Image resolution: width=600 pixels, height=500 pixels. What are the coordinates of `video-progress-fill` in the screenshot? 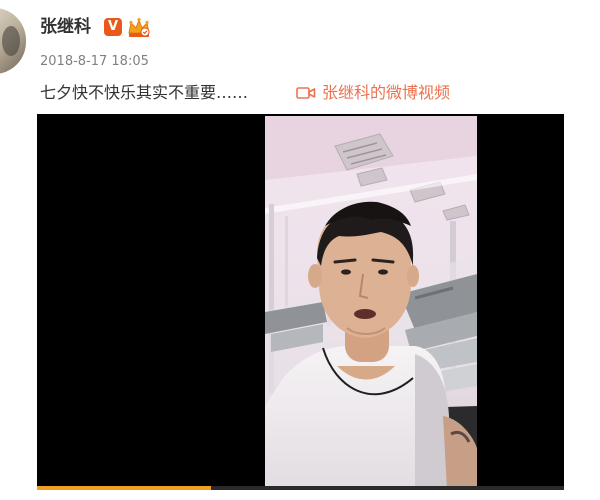 It's located at (124, 488).